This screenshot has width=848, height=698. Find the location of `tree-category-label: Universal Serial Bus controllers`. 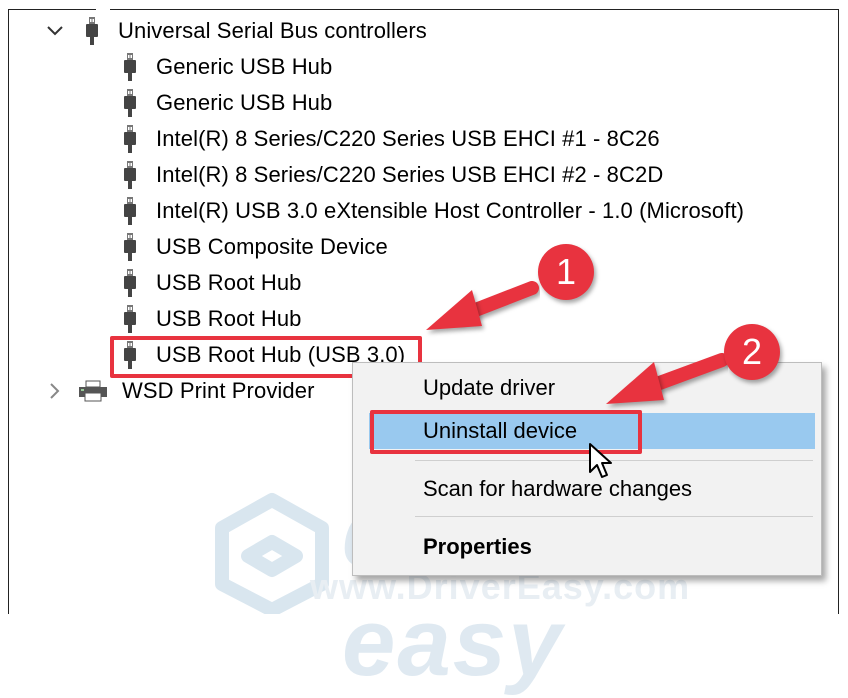

tree-category-label: Universal Serial Bus controllers is located at coordinates (272, 30).